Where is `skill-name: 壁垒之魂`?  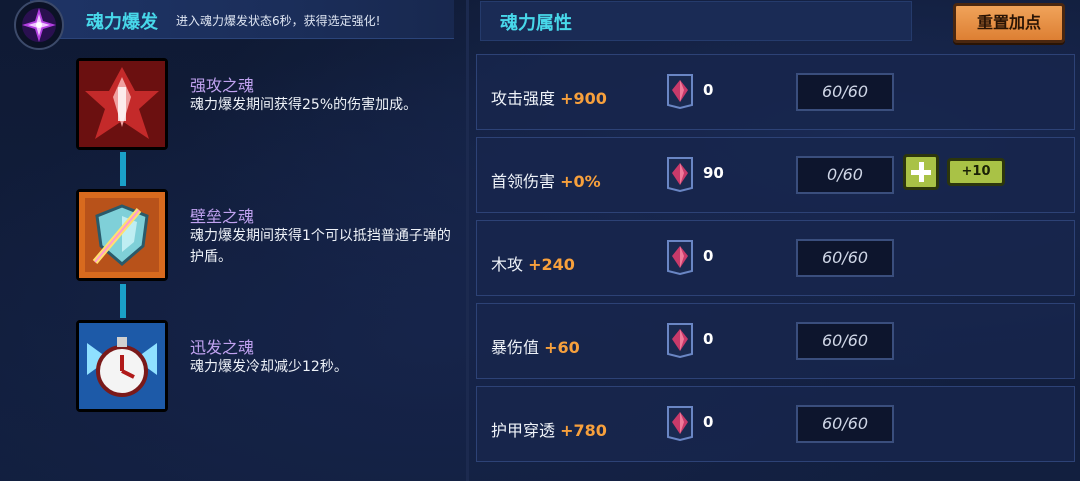 skill-name: 壁垒之魂 is located at coordinates (222, 216).